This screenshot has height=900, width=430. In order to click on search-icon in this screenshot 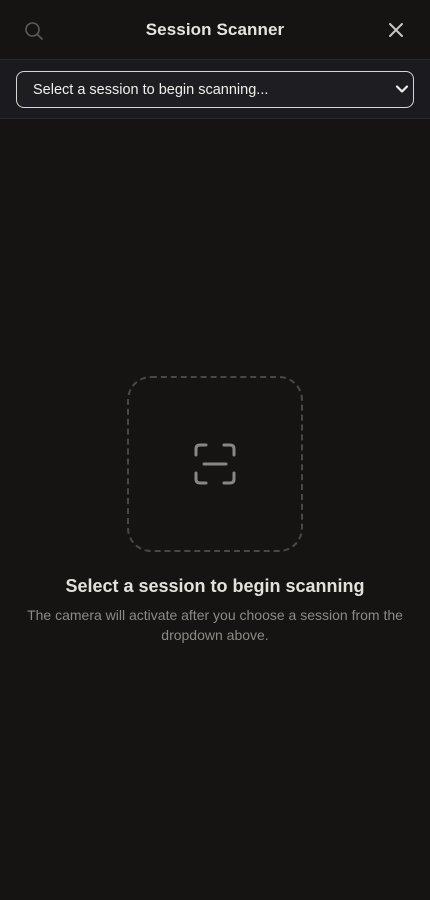, I will do `click(34, 31)`.